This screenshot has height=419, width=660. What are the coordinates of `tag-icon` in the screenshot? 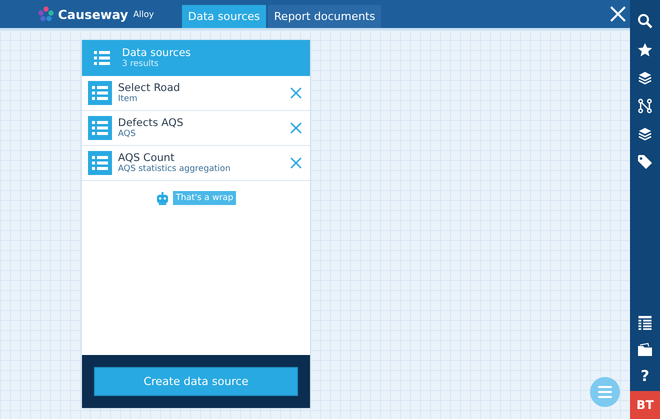 It's located at (645, 162).